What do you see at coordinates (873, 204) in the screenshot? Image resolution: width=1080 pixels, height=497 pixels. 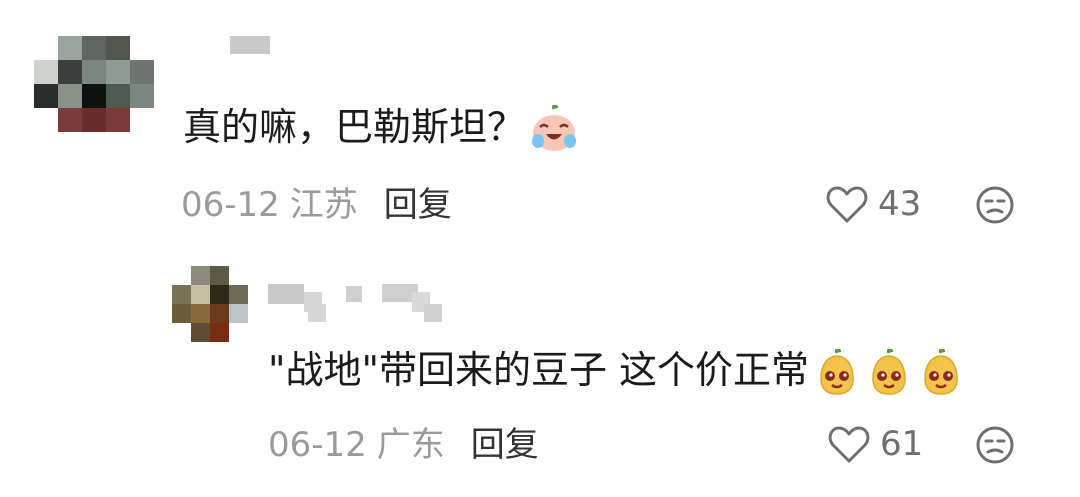 I see `like-button: 43` at bounding box center [873, 204].